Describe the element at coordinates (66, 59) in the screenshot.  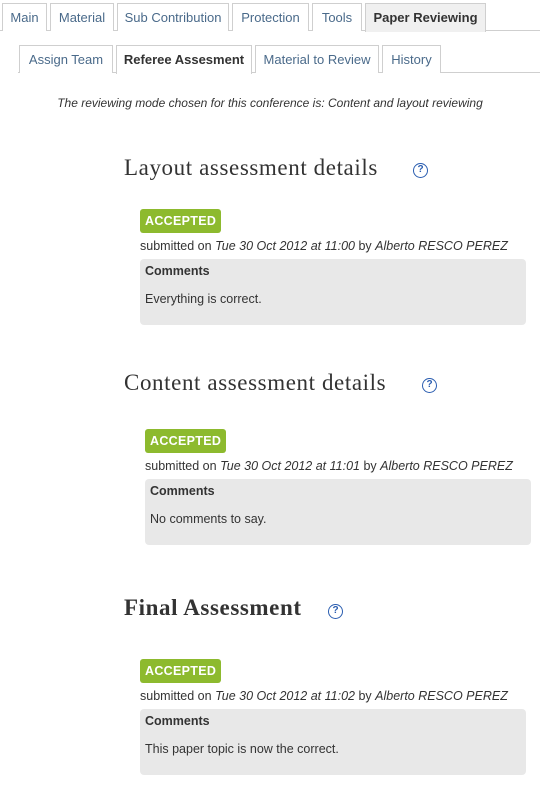
I see `subtab-assign-team: Assign Team` at that location.